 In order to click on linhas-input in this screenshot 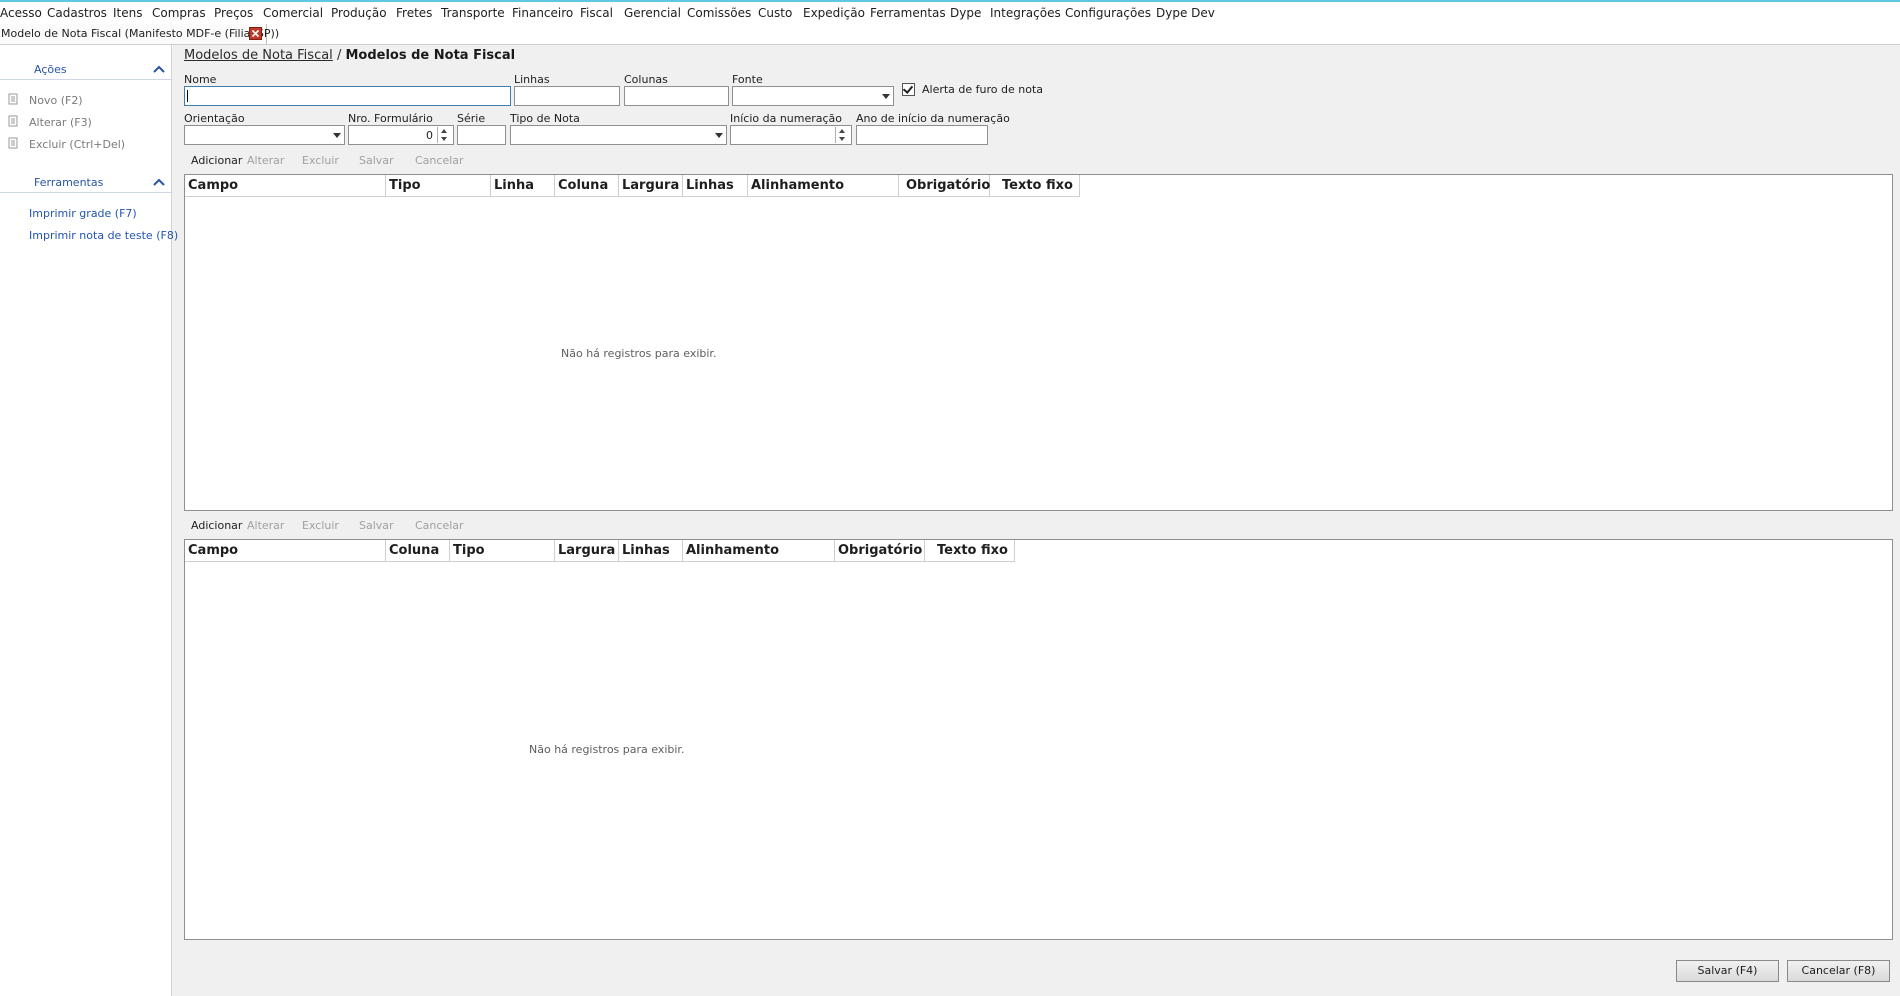, I will do `click(567, 96)`.